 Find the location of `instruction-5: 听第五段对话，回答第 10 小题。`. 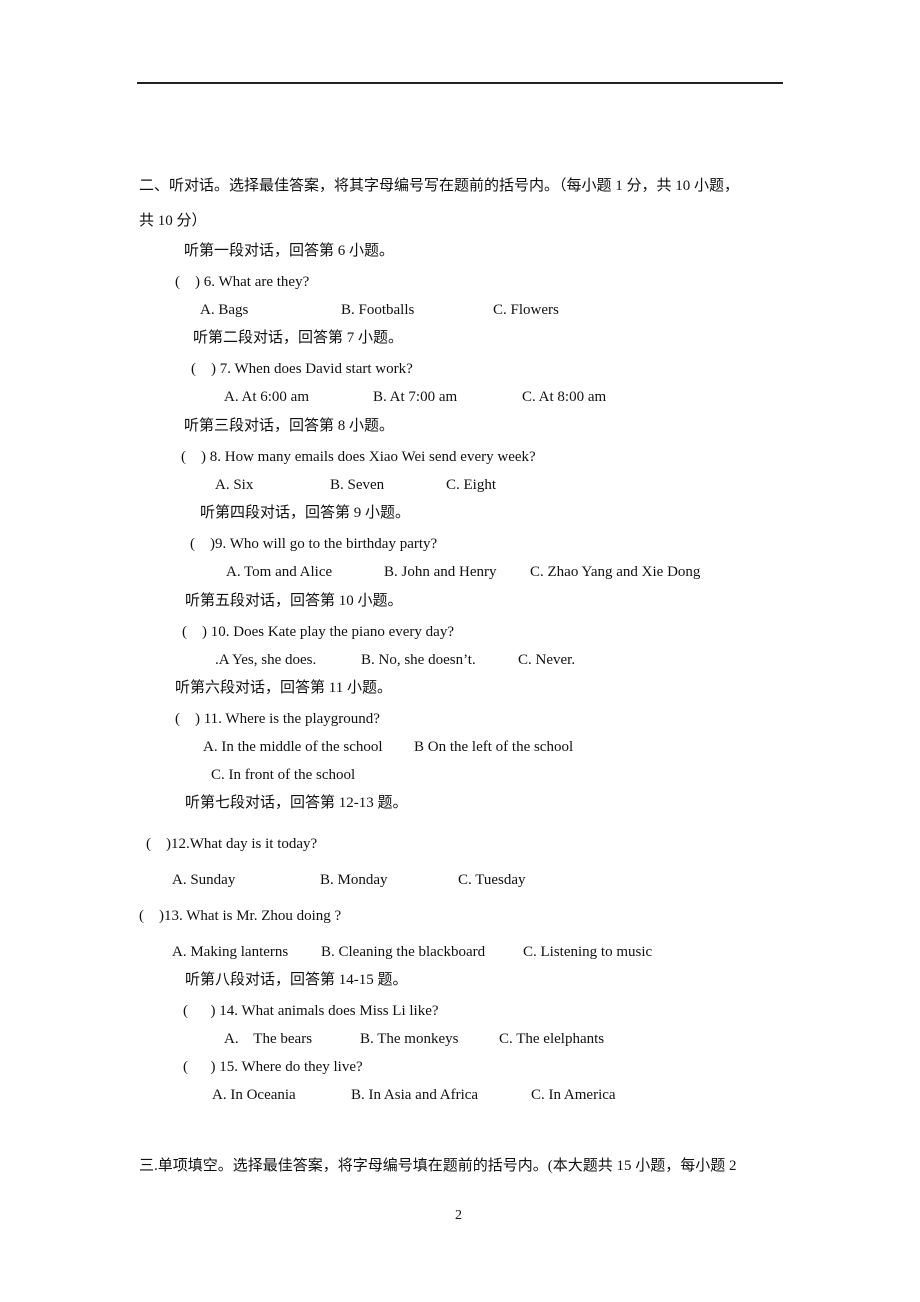

instruction-5: 听第五段对话，回答第 10 小题。 is located at coordinates (294, 601).